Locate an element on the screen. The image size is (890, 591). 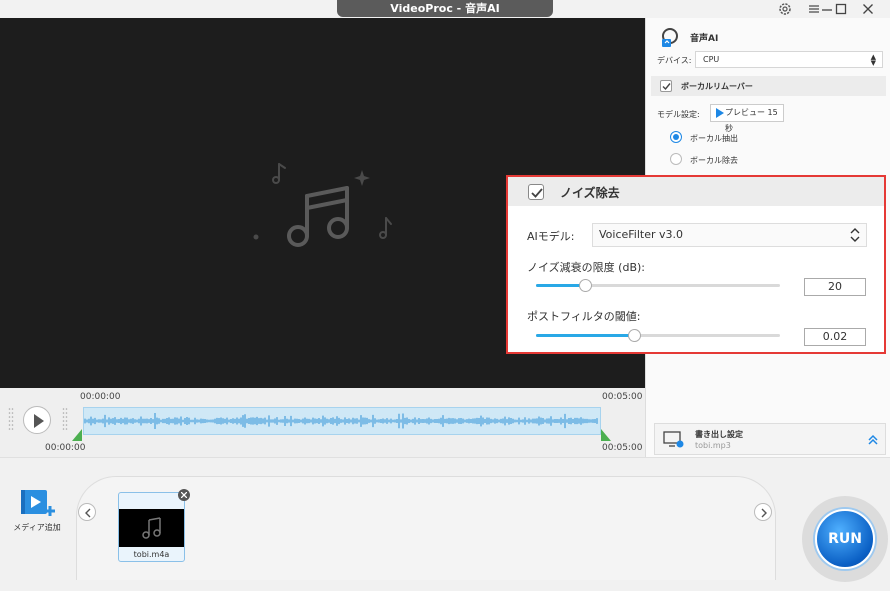
media-thumbnail is located at coordinates (151, 528).